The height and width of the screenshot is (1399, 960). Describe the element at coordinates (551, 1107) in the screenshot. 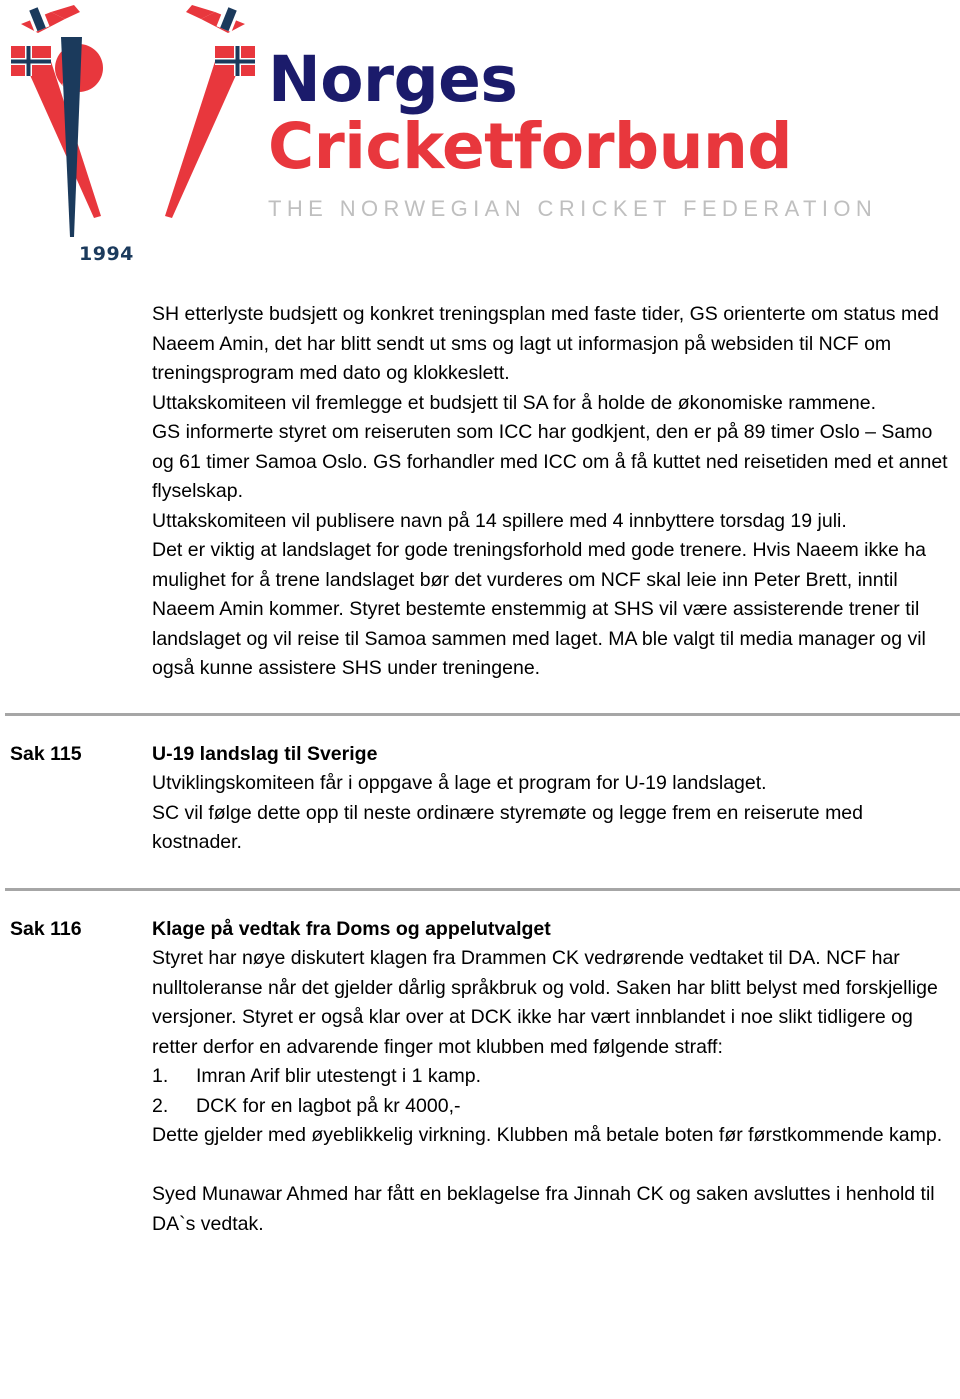

I see `list-item: 2. DCK for en lagbot på kr 4000,-` at that location.